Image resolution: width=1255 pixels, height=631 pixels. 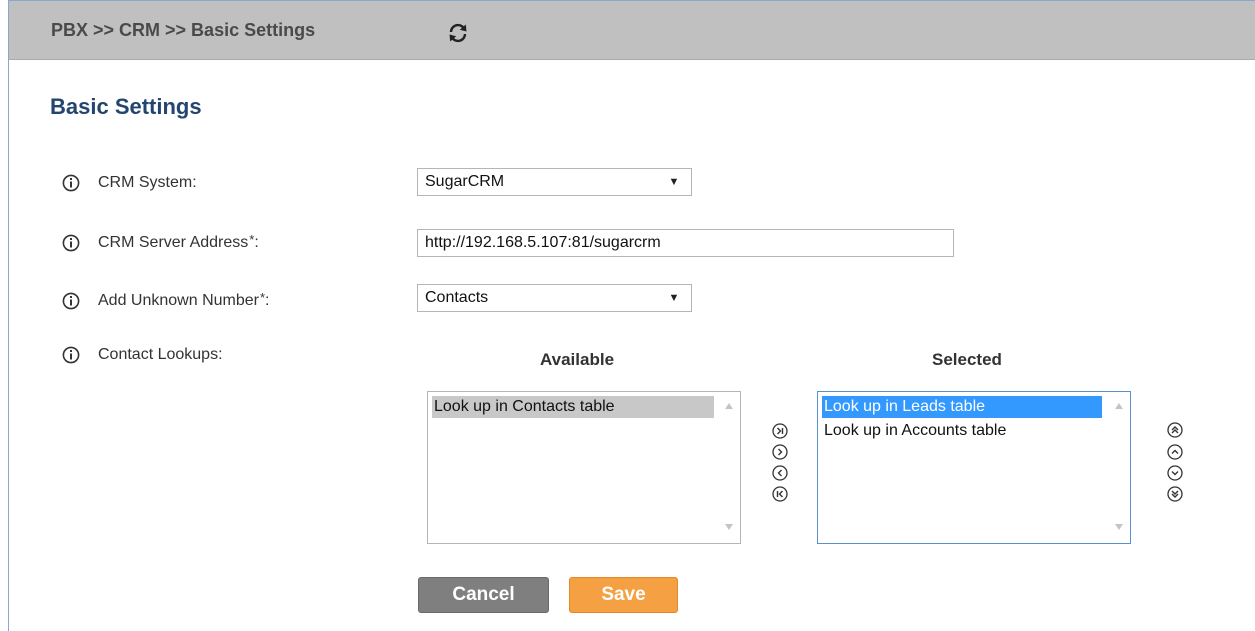 I want to click on move-up-icon, so click(x=1175, y=452).